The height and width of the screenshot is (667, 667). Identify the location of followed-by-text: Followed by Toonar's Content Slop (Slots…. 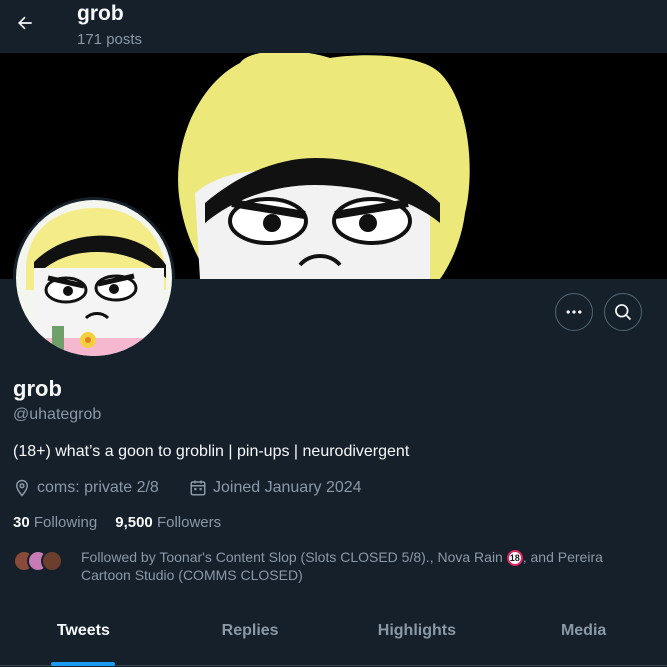
(367, 566).